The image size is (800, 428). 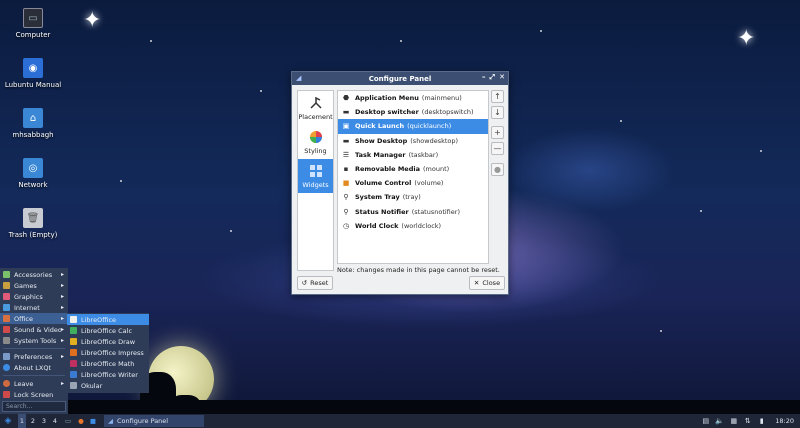 I want to click on widget-row-taskbar: ☰ Task Manager (taskbar), so click(x=413, y=155).